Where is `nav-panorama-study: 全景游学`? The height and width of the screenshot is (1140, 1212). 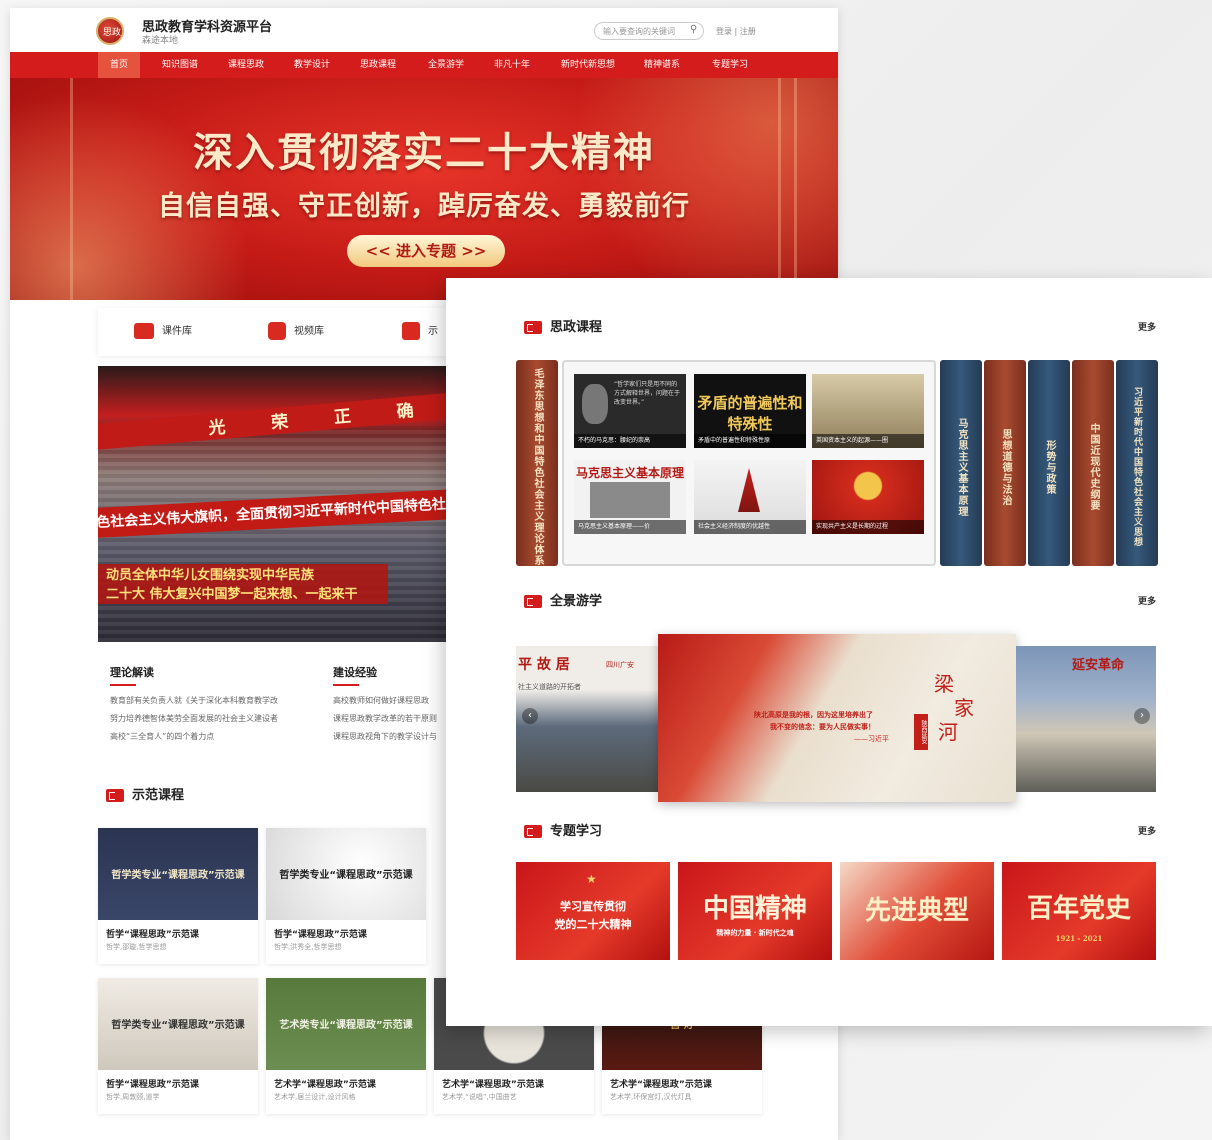
nav-panorama-study: 全景游学 is located at coordinates (446, 65).